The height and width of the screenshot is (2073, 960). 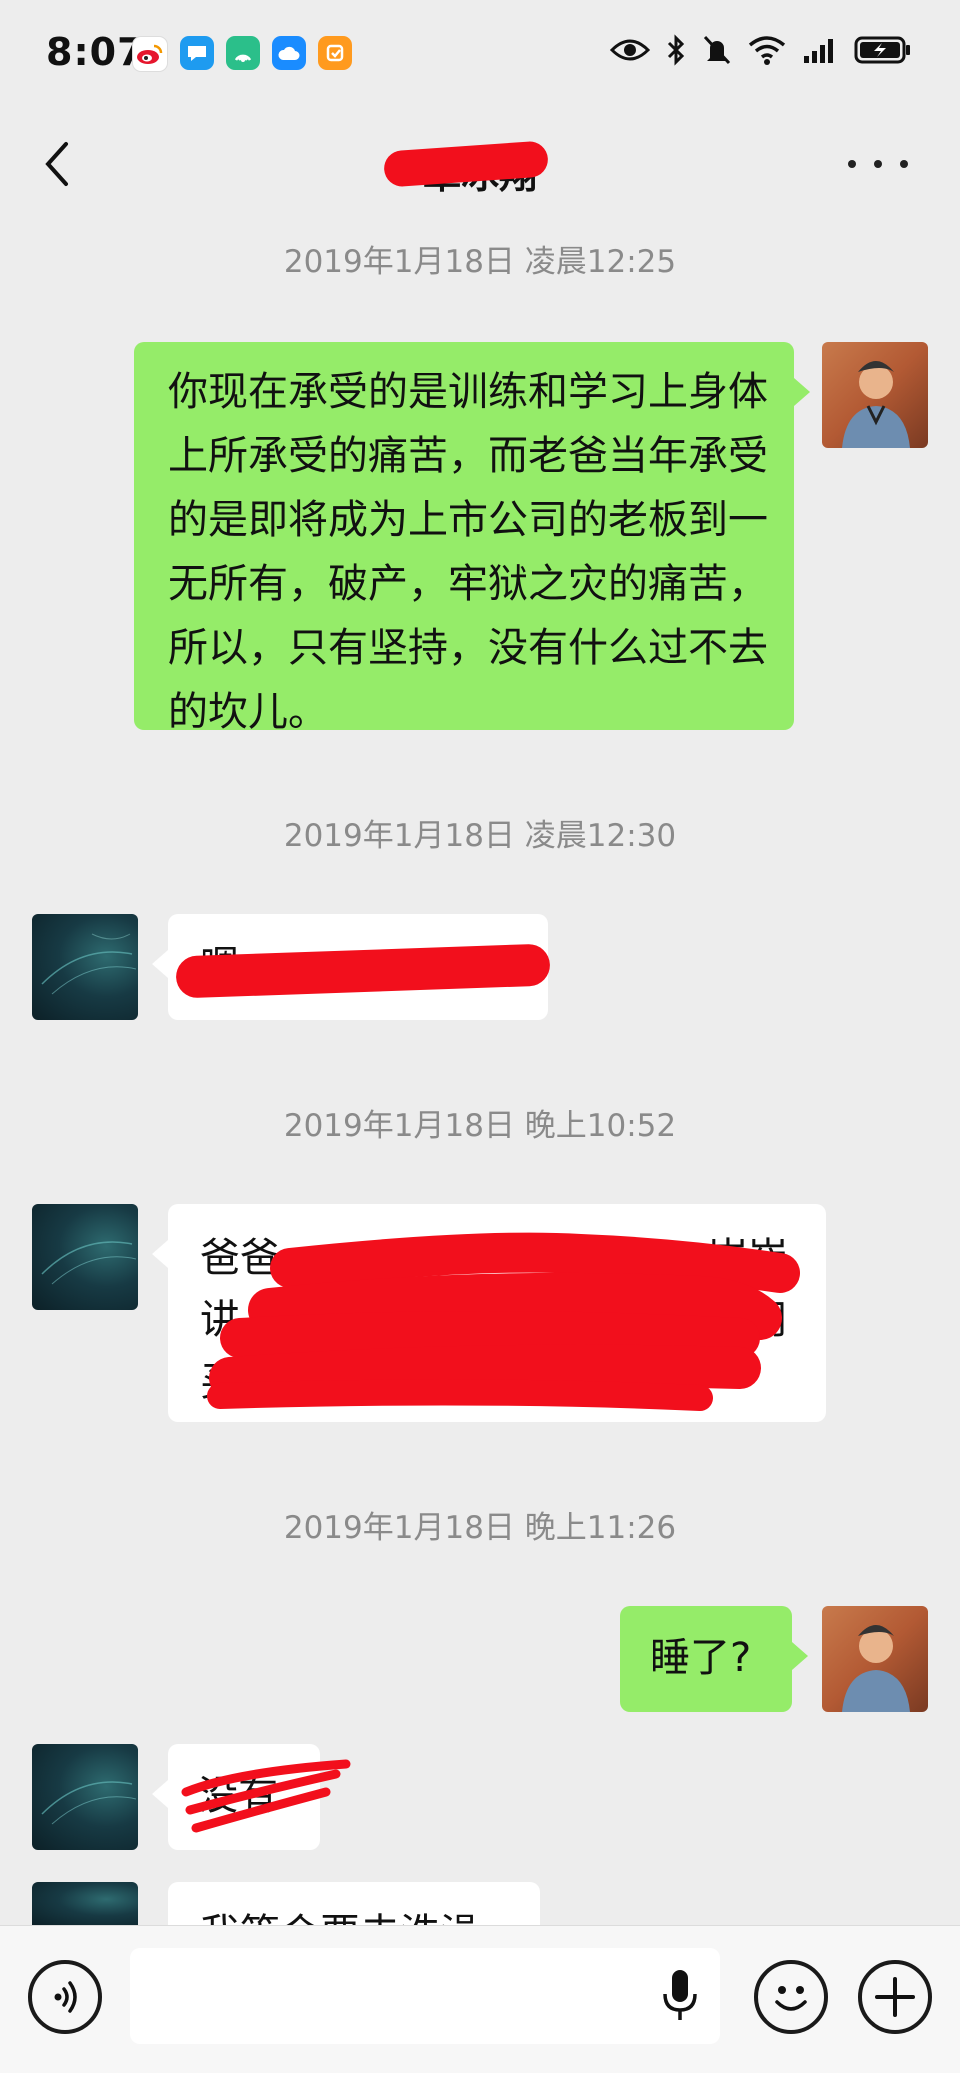 I want to click on emoji-button, so click(x=791, y=1997).